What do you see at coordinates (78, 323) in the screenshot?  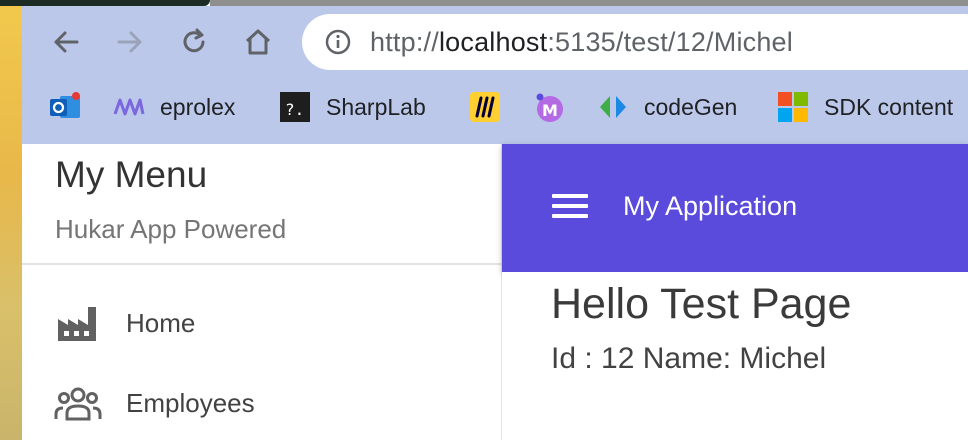 I see `factory-icon` at bounding box center [78, 323].